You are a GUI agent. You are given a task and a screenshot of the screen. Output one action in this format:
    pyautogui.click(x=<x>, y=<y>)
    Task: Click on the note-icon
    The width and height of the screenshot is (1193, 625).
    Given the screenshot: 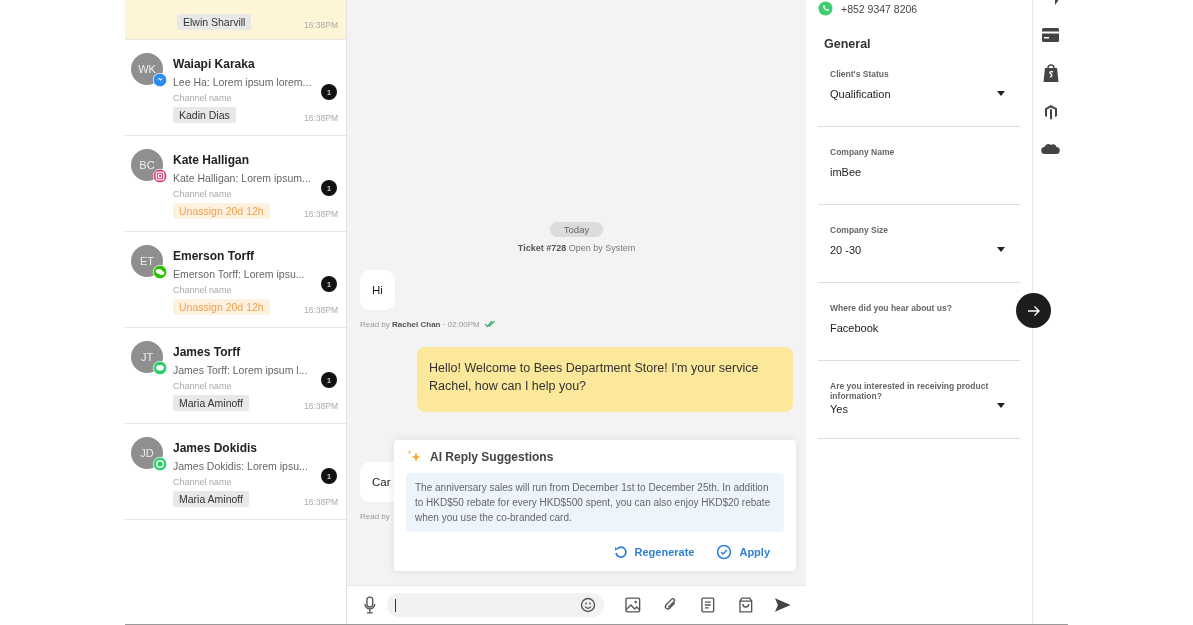 What is the action you would take?
    pyautogui.click(x=708, y=605)
    